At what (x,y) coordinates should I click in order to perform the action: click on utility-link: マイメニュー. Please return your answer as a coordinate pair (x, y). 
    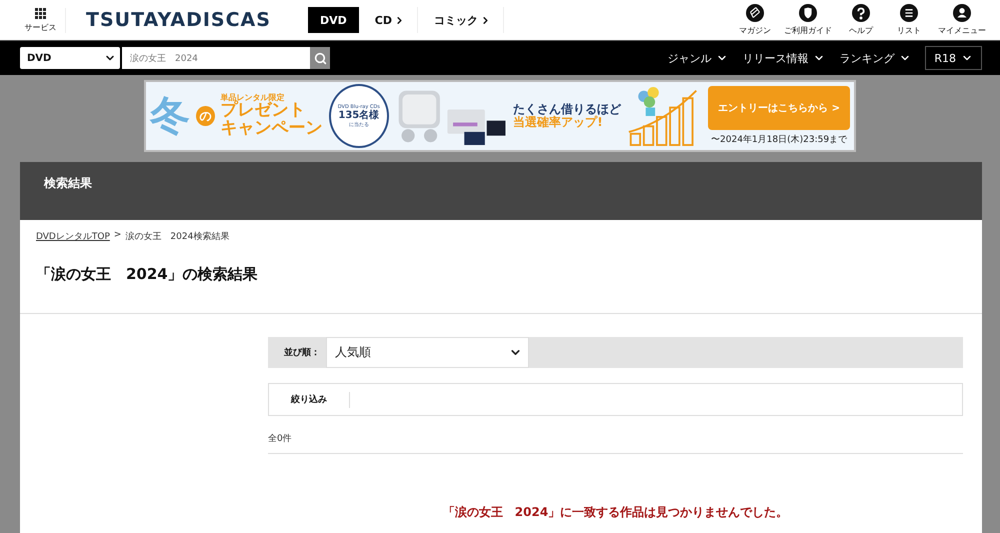
    Looking at the image, I should click on (962, 20).